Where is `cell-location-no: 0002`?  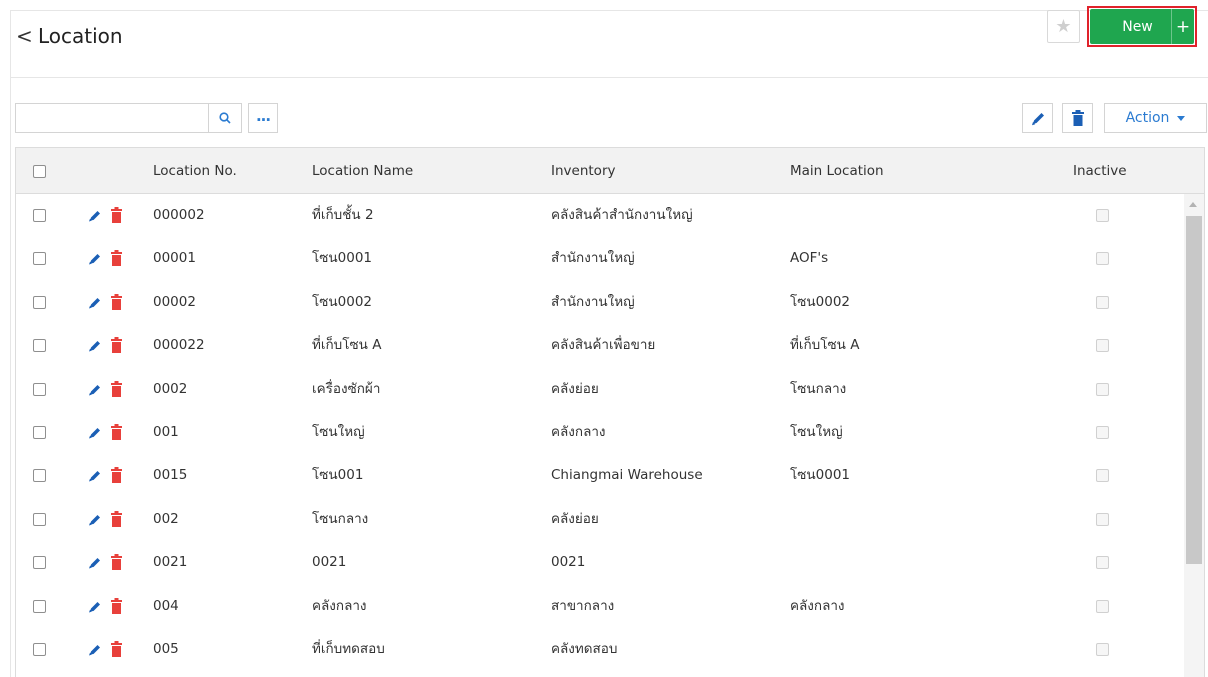
cell-location-no: 0002 is located at coordinates (170, 388).